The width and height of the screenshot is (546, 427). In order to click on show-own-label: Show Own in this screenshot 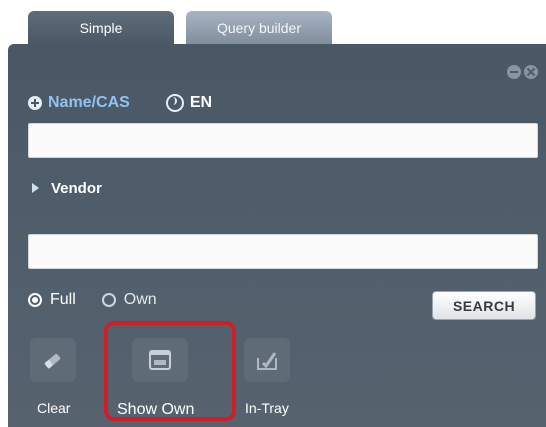, I will do `click(156, 409)`.